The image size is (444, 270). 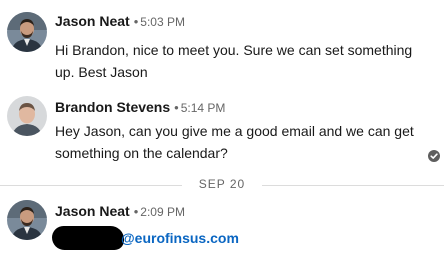 I want to click on sender-name: Brandon Stevens, so click(x=112, y=107).